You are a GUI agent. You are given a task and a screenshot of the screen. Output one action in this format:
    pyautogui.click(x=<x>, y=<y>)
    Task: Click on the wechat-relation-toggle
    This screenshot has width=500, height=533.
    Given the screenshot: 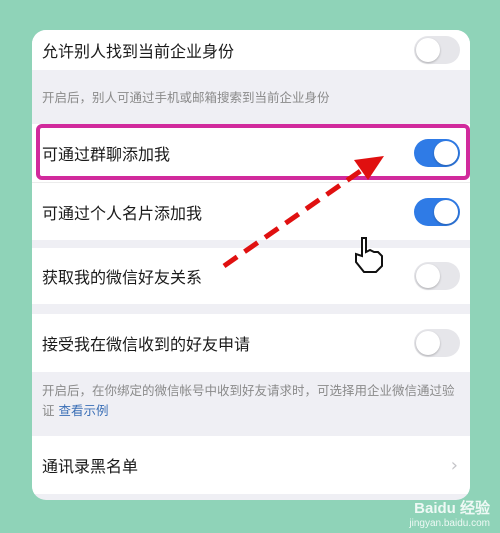 What is the action you would take?
    pyautogui.click(x=437, y=276)
    